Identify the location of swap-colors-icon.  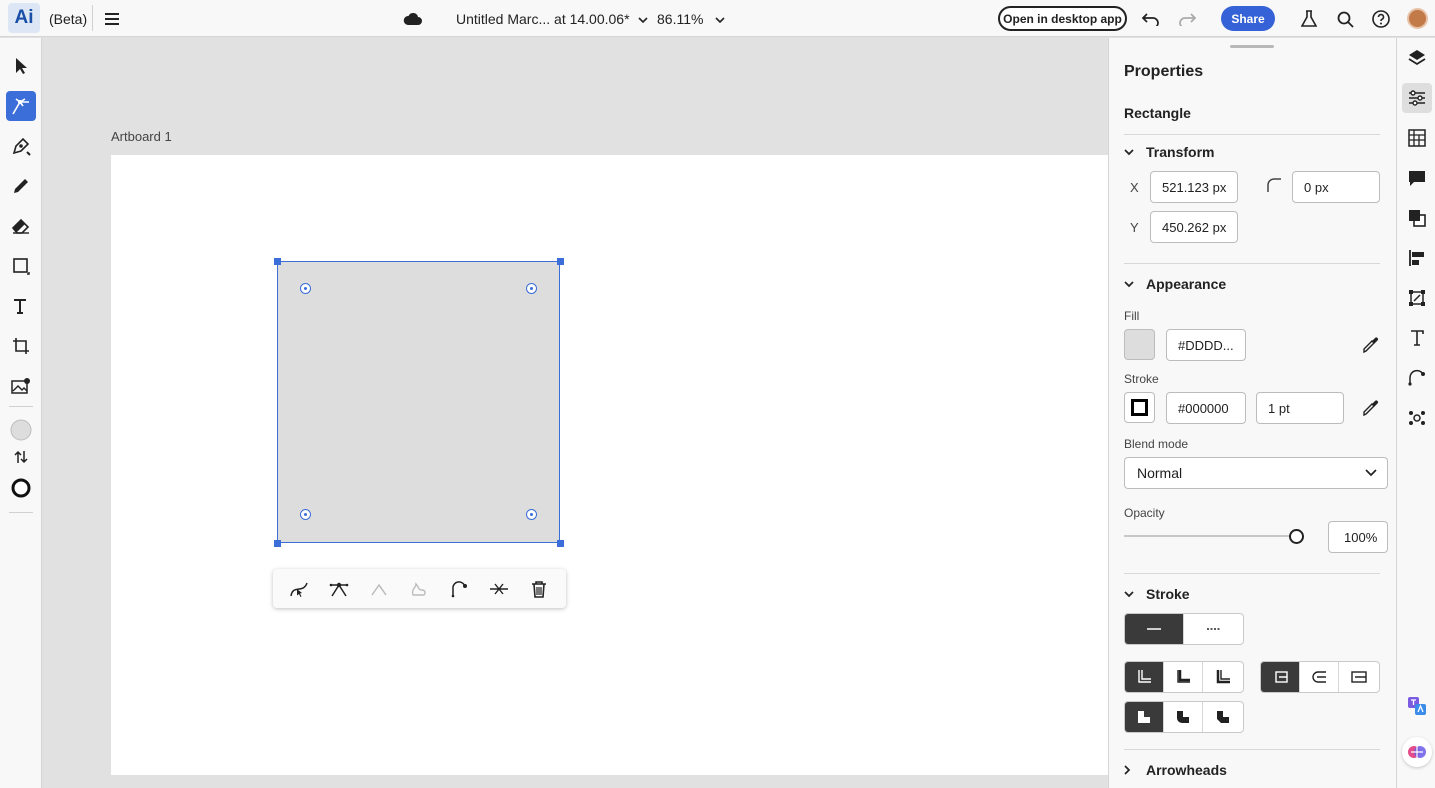
(21, 457).